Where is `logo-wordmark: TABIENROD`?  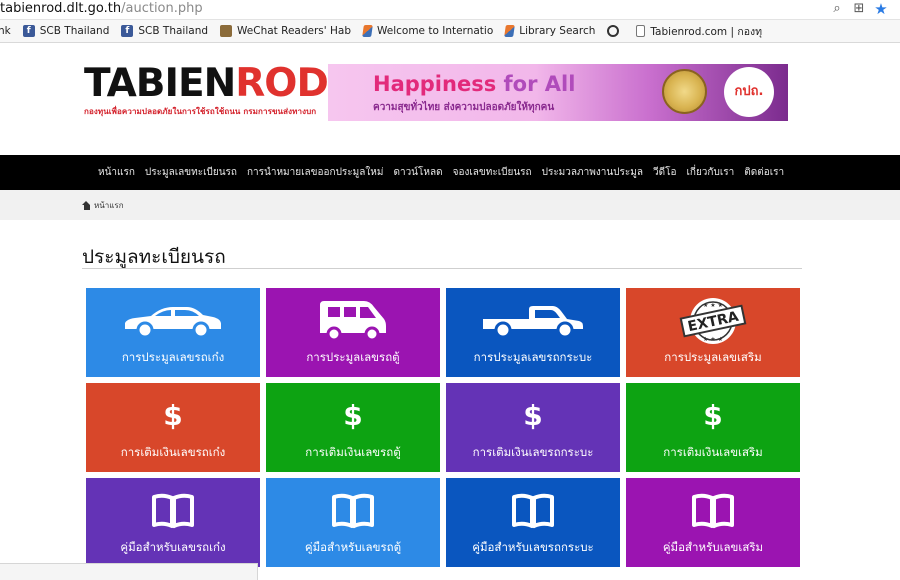 logo-wordmark: TABIENROD is located at coordinates (206, 83).